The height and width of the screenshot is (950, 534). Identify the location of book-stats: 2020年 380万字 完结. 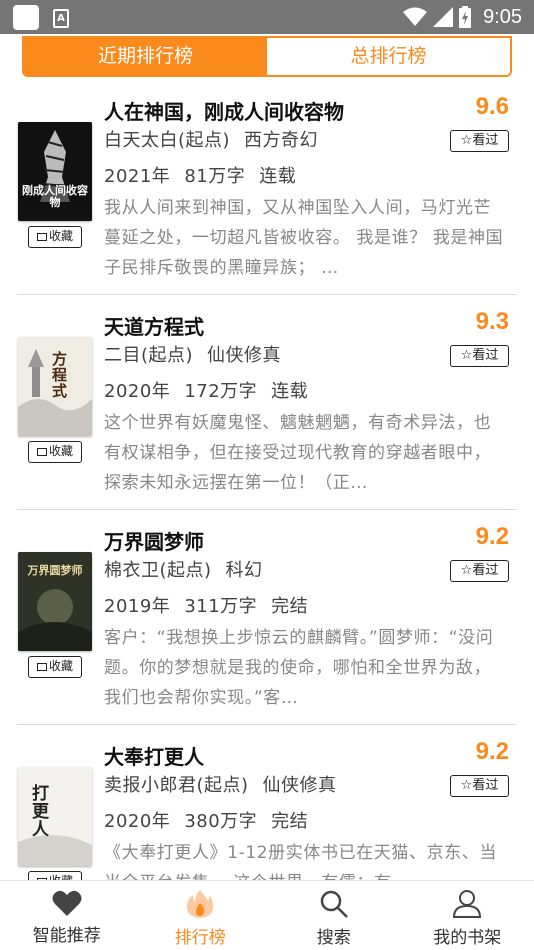
(213, 820).